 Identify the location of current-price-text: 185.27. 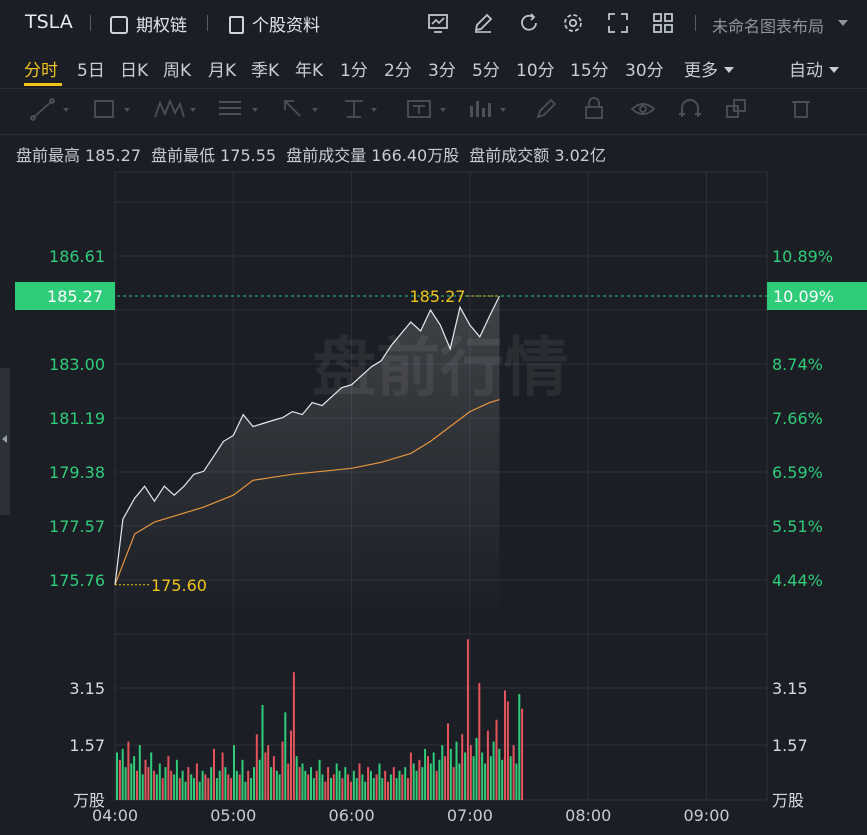
(75, 296).